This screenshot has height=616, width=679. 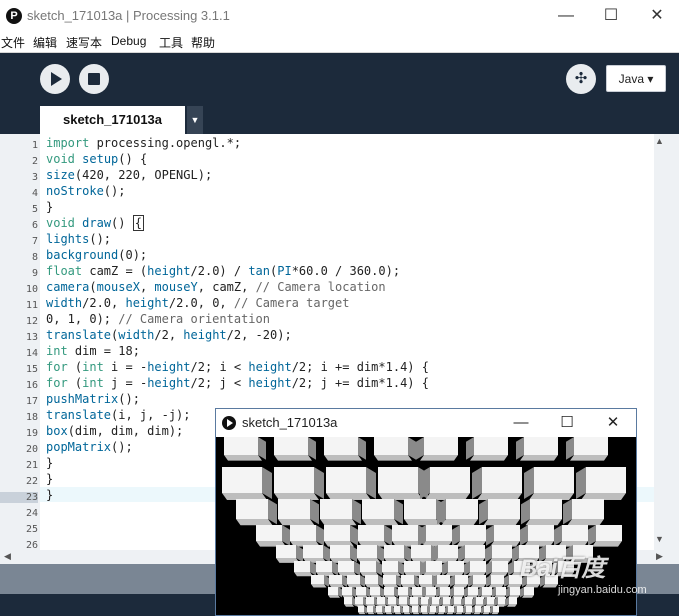 What do you see at coordinates (661, 342) in the screenshot?
I see `vertical-scrollbar` at bounding box center [661, 342].